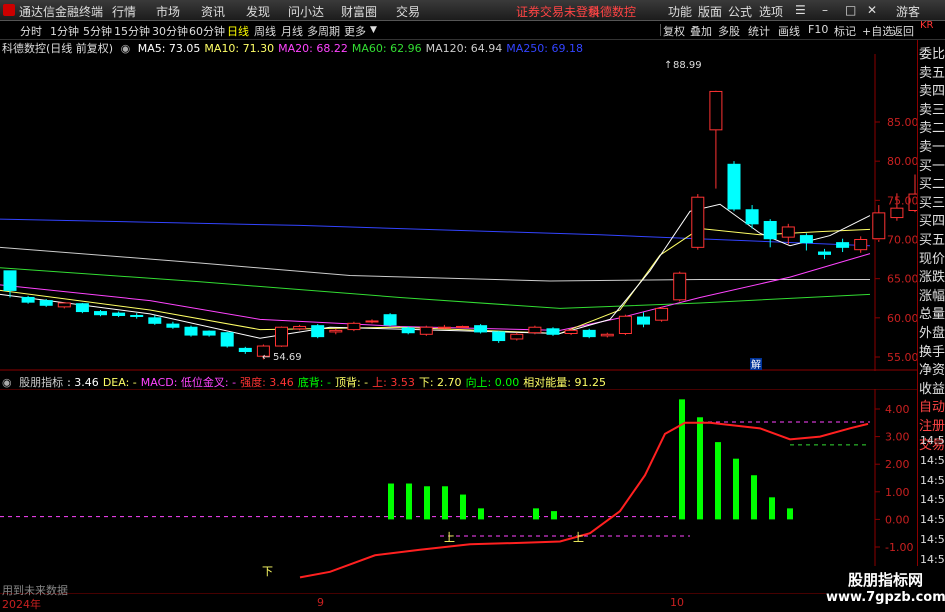  What do you see at coordinates (932, 350) in the screenshot?
I see `side-panel-item-16: 换手` at bounding box center [932, 350].